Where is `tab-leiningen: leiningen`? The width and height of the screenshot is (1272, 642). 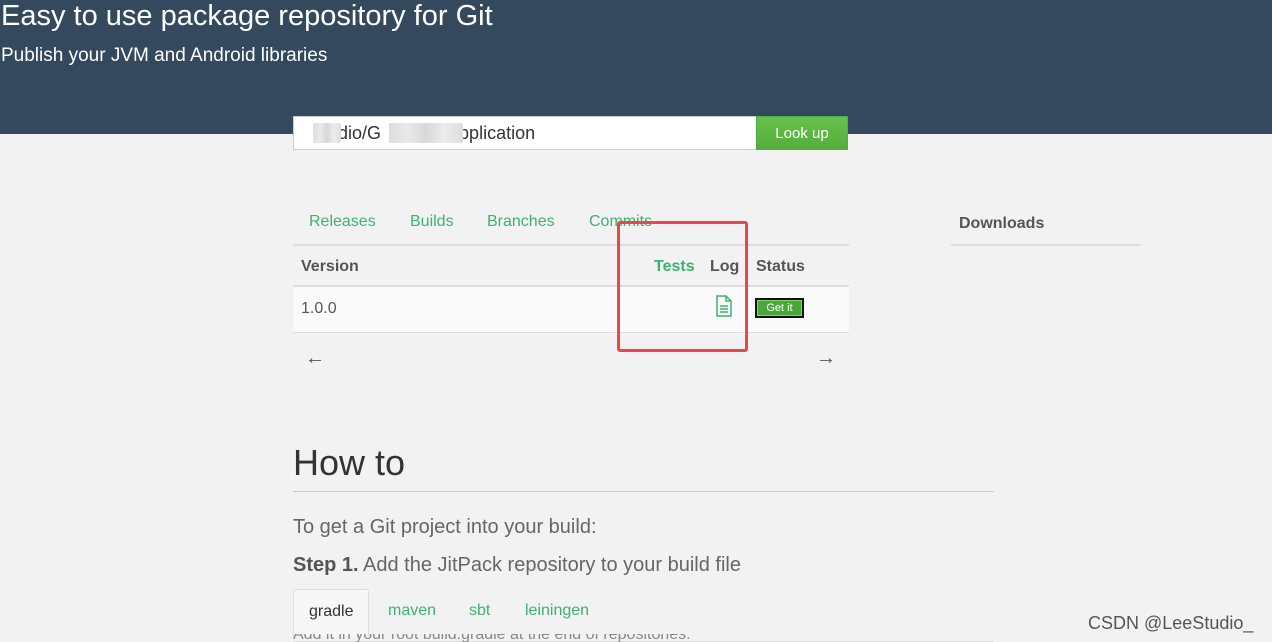
tab-leiningen: leiningen is located at coordinates (557, 612).